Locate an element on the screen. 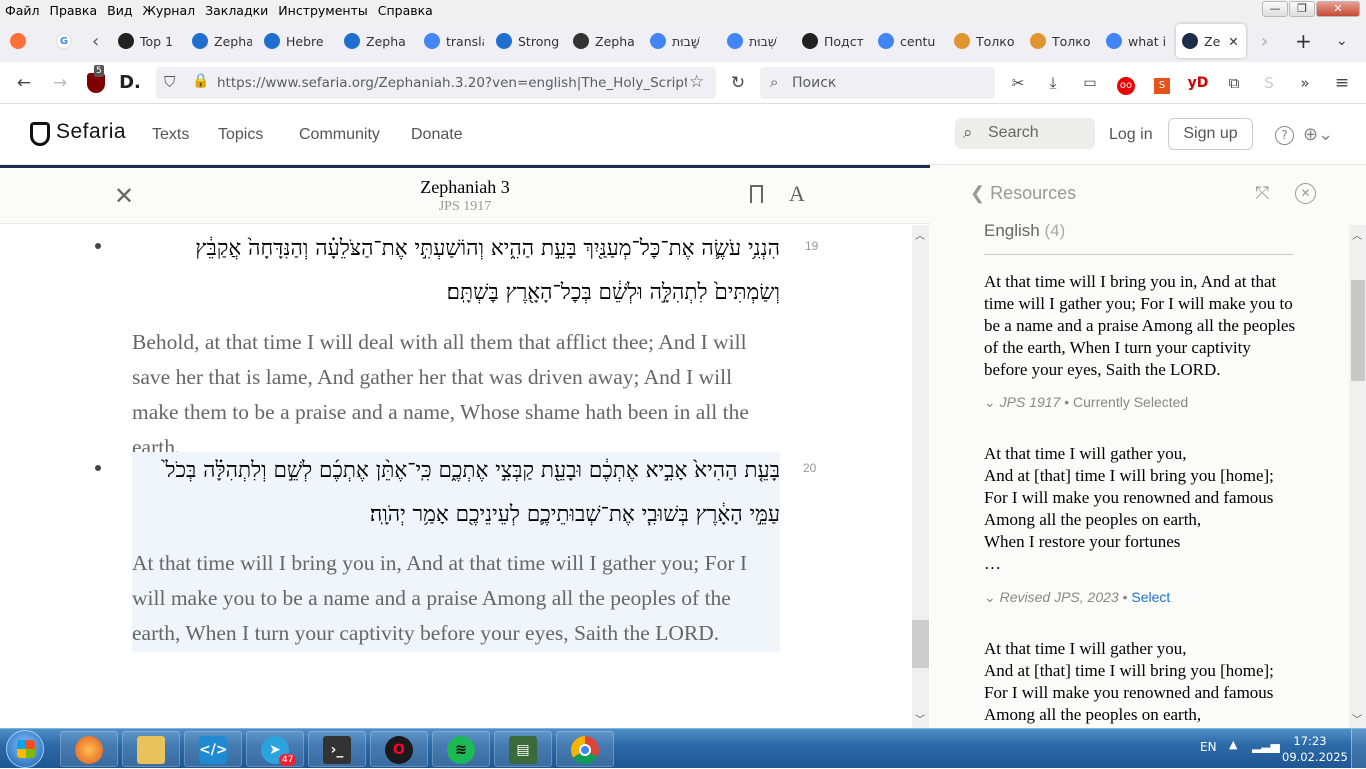 Image resolution: width=1366 pixels, height=769 pixels. bookmark-star-icon: ☆ is located at coordinates (696, 82).